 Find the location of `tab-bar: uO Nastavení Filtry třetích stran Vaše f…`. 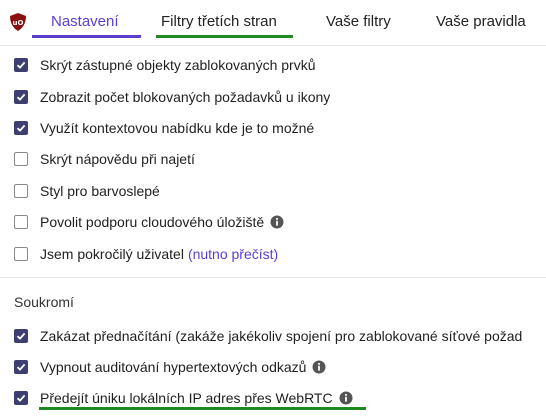

tab-bar: uO Nastavení Filtry třetích stran Vaše f… is located at coordinates (273, 23).